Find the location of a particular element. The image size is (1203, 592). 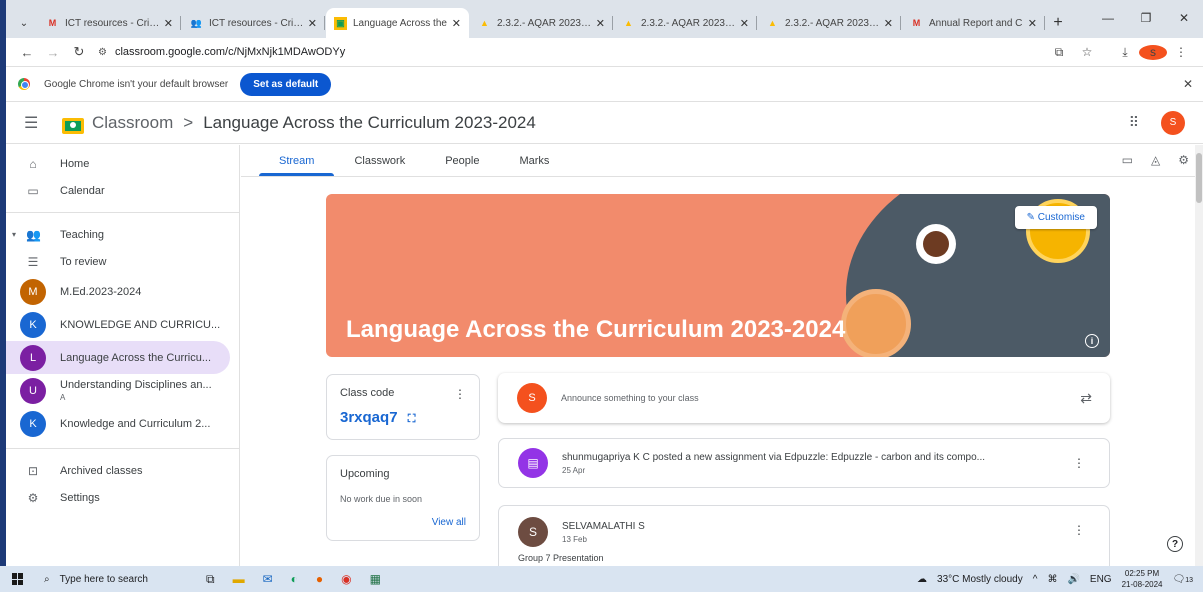

sidebar-item-calendar: ▭ Calendar is located at coordinates (122, 190).